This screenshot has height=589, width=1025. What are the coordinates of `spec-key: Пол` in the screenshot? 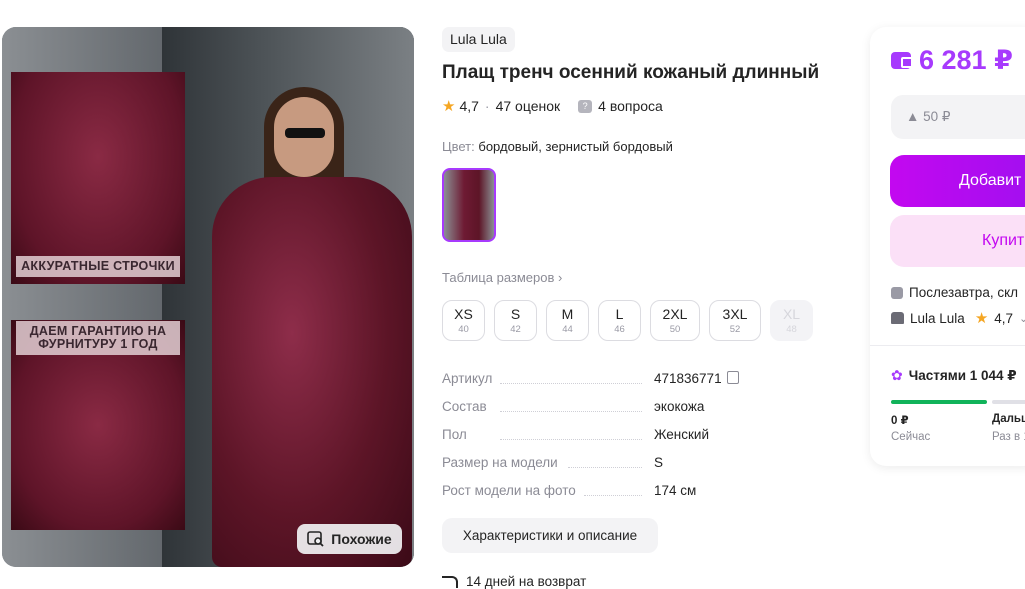 It's located at (456, 434).